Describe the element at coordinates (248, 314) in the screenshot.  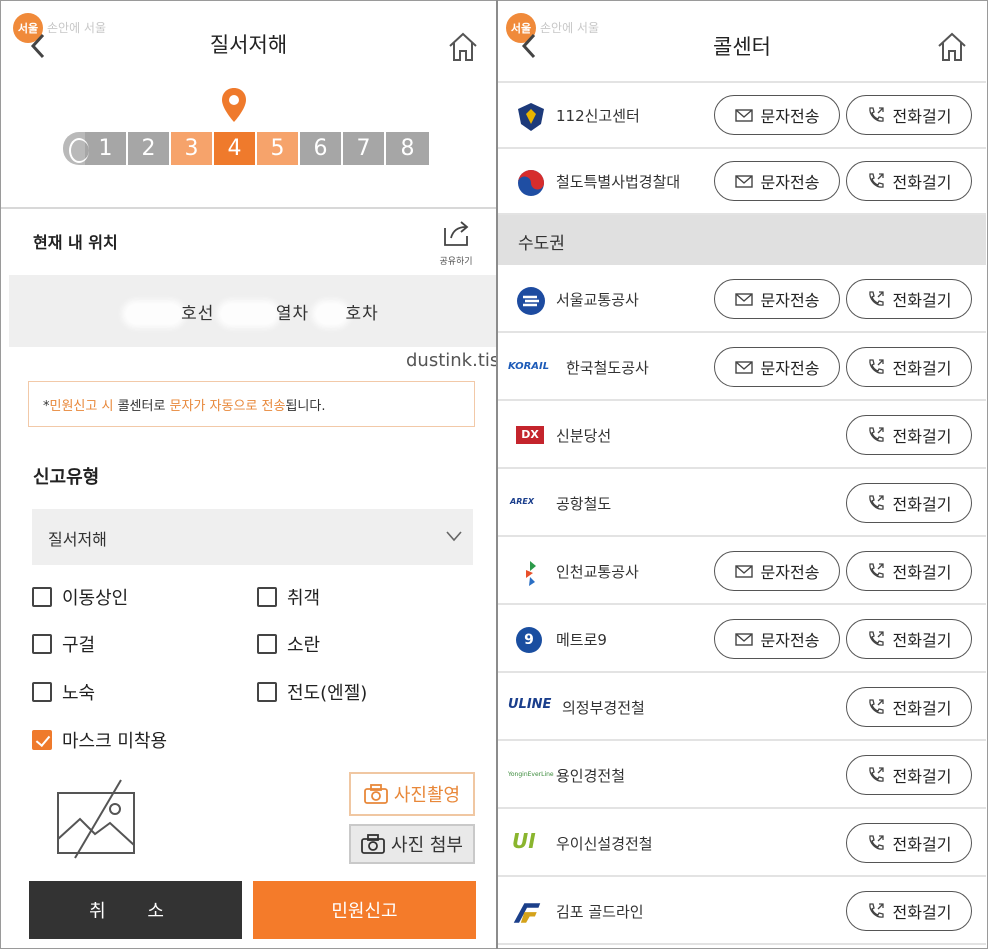
I see `redacted-block` at that location.